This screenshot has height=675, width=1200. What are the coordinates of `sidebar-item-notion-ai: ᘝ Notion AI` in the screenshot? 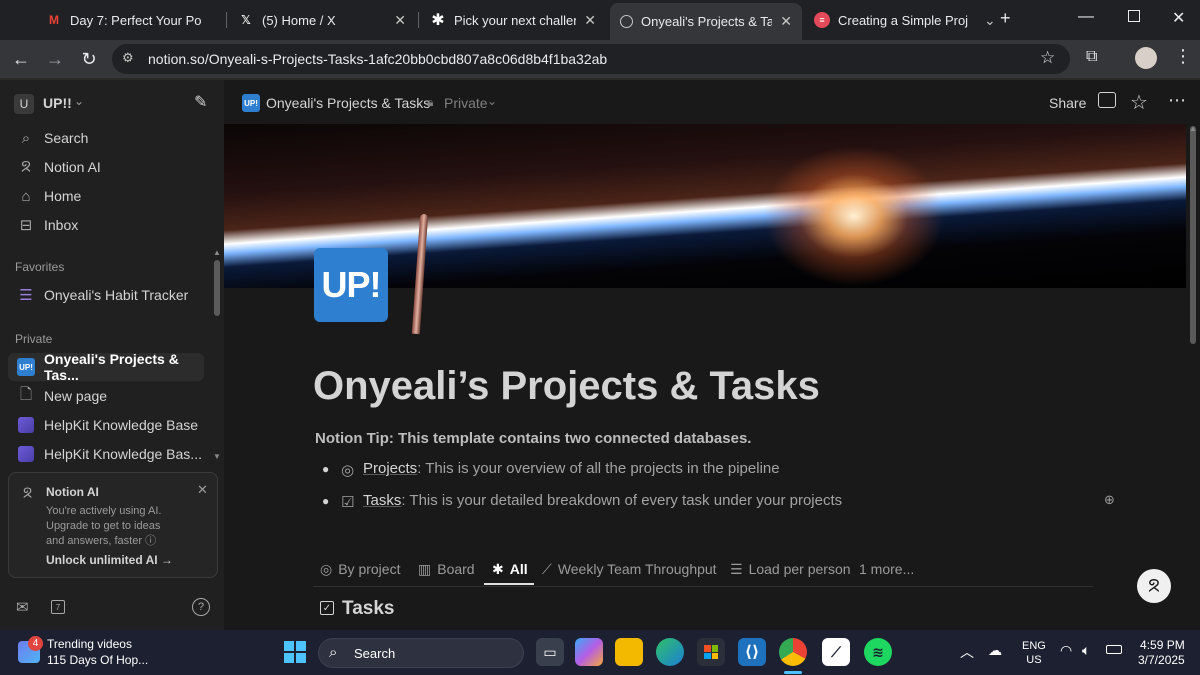 It's located at (106, 167).